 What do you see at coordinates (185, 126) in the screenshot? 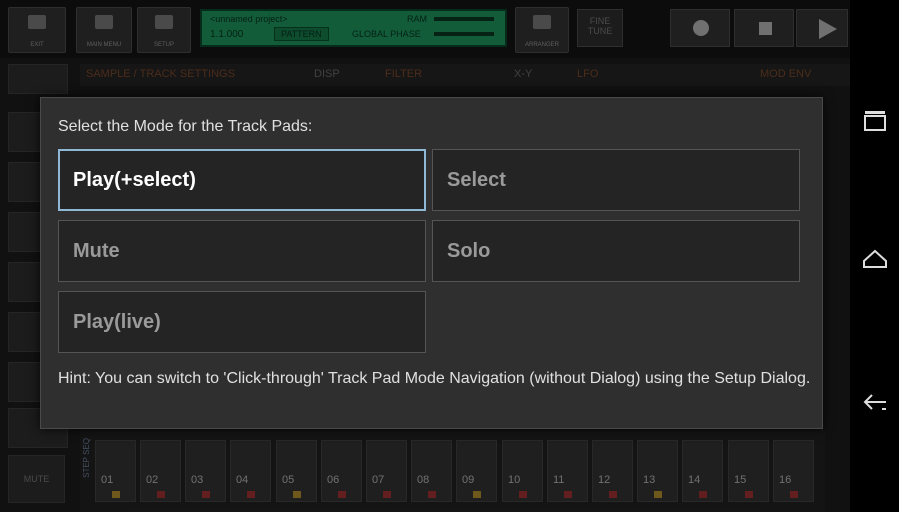
I see `dialog-title: Select the Mode for the Track Pads:` at bounding box center [185, 126].